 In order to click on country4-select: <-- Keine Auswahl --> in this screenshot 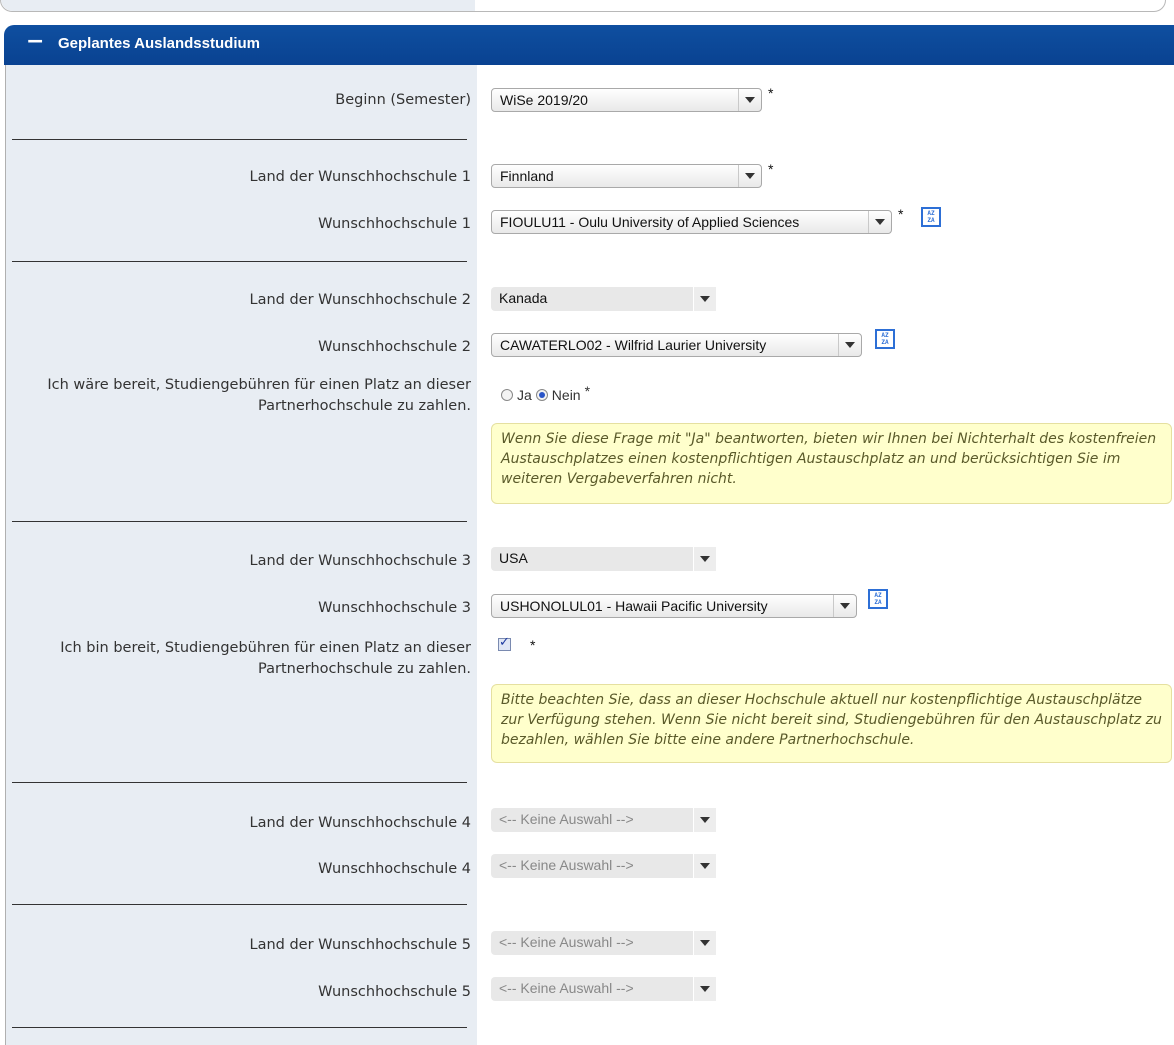, I will do `click(603, 820)`.